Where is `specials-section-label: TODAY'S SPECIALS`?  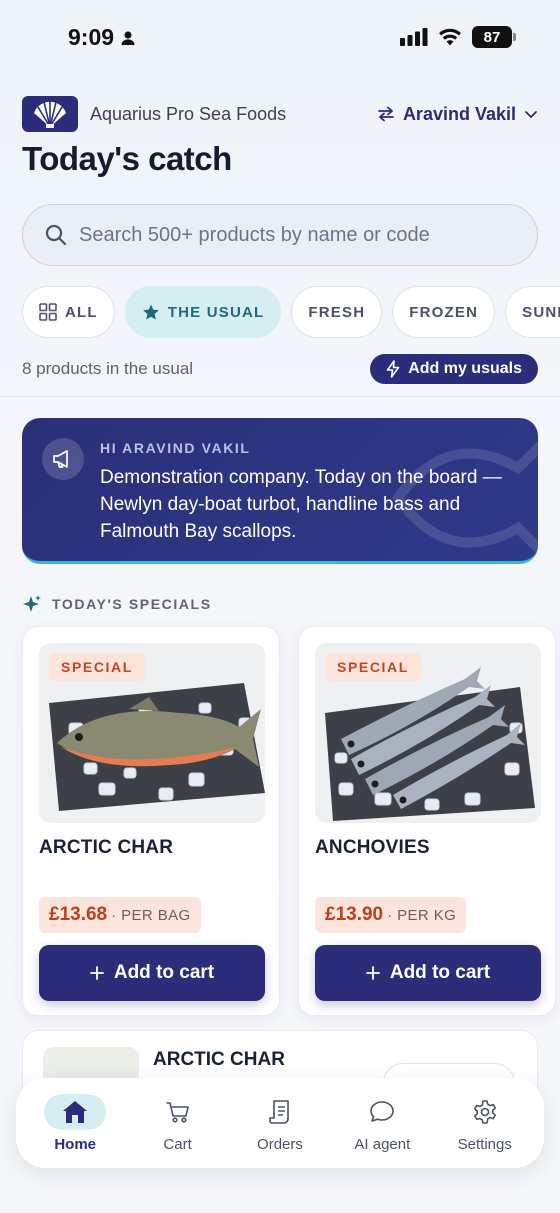
specials-section-label: TODAY'S SPECIALS is located at coordinates (117, 604).